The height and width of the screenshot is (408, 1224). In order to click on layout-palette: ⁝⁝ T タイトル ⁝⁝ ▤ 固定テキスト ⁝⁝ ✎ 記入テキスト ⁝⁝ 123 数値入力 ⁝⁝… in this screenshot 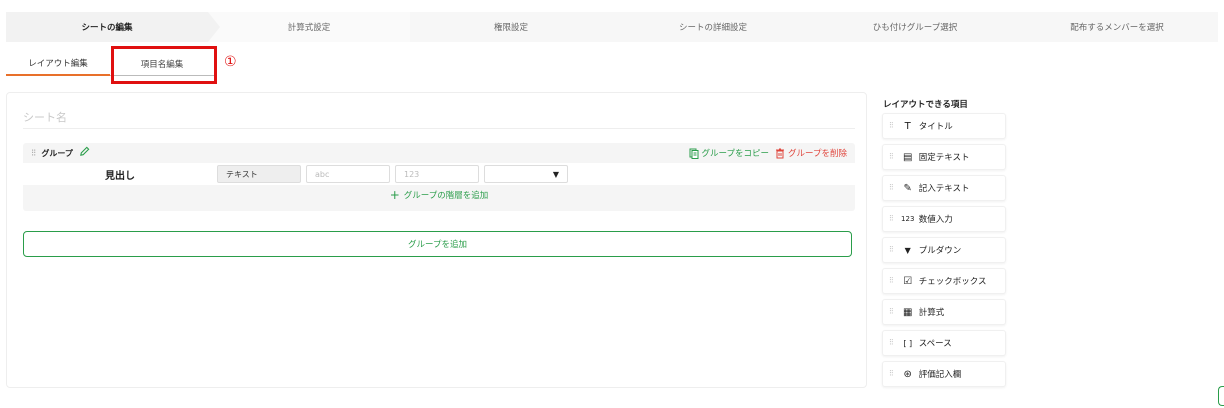, I will do `click(944, 252)`.